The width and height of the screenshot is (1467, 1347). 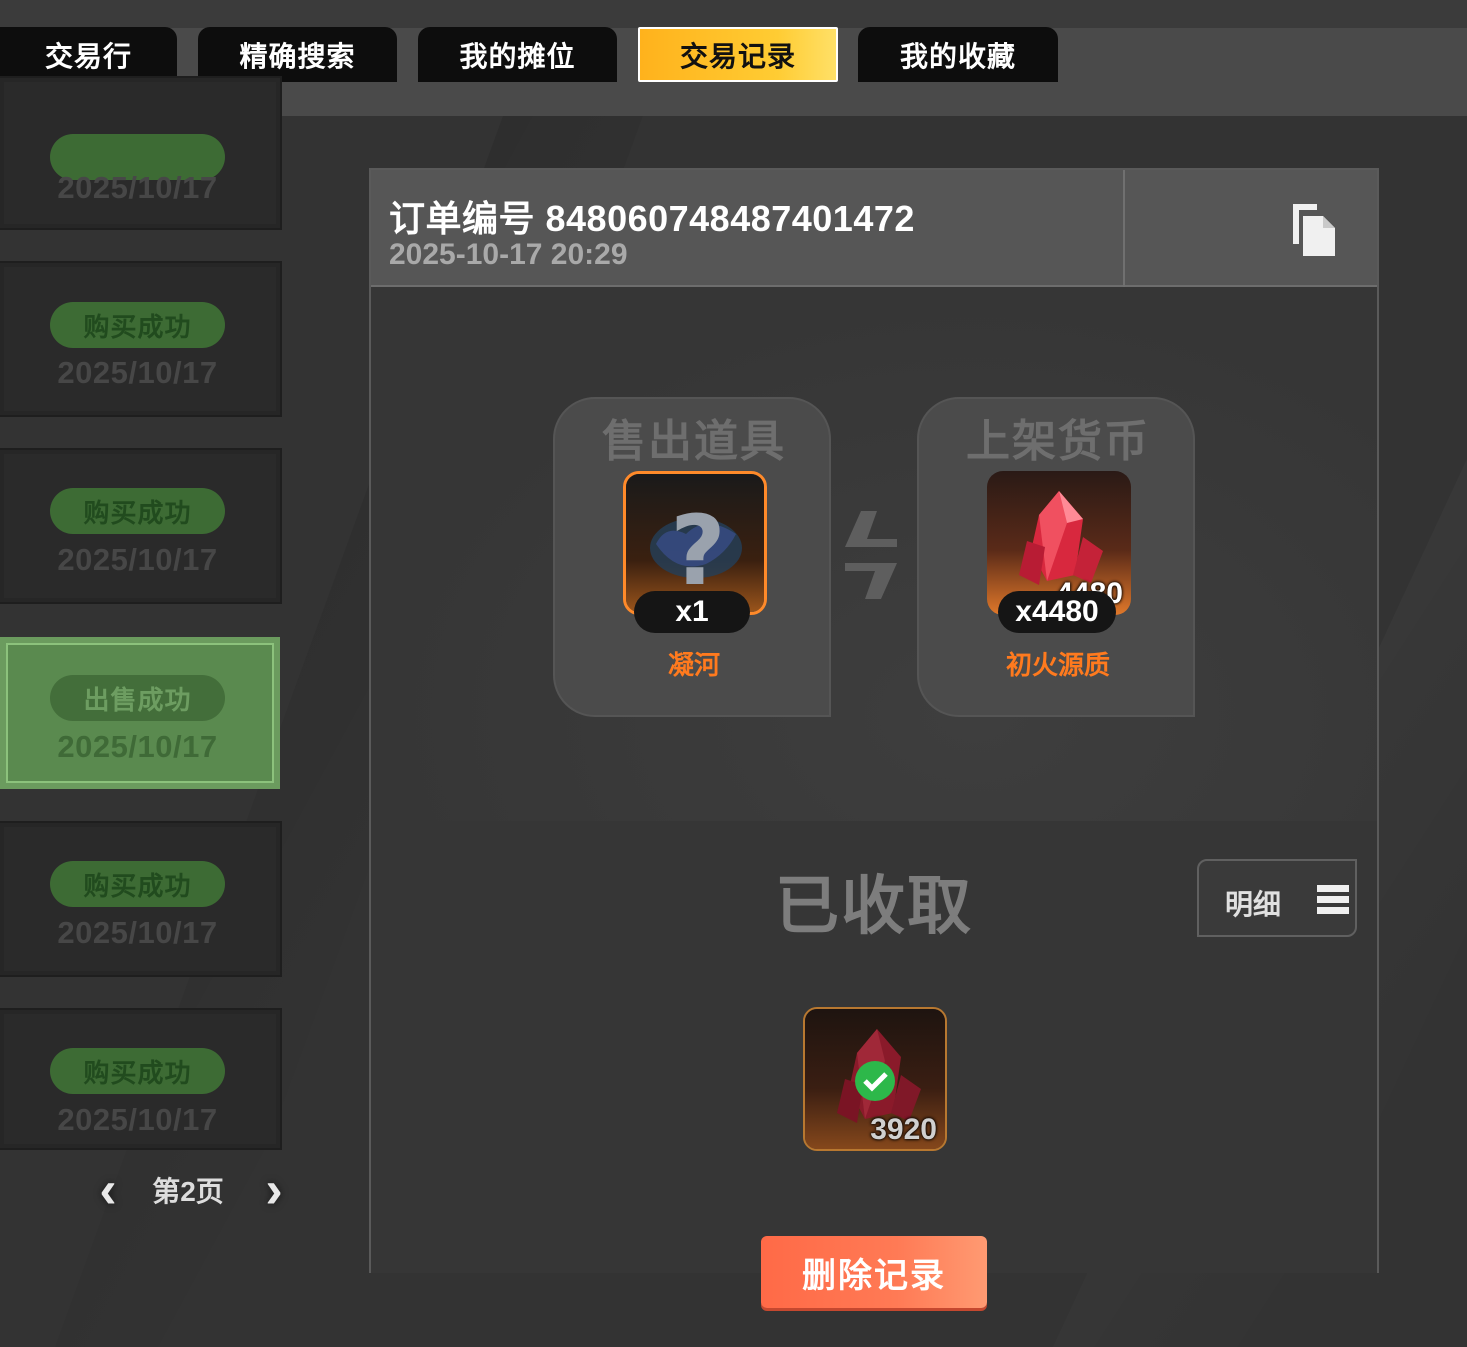 I want to click on pagination: ‹ 第2页 ›, so click(x=191, y=1190).